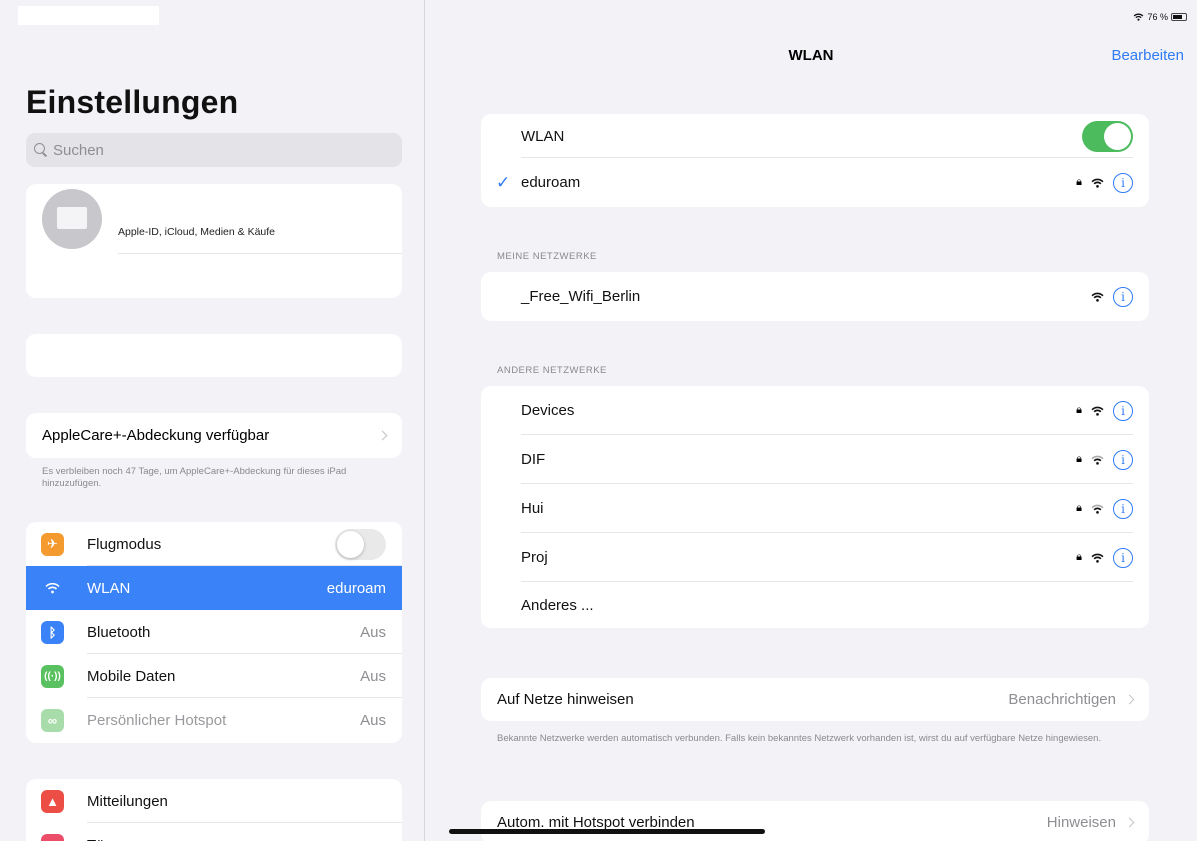 This screenshot has width=1197, height=841. Describe the element at coordinates (132, 102) in the screenshot. I see `sidebar-title: Einstellungen` at that location.